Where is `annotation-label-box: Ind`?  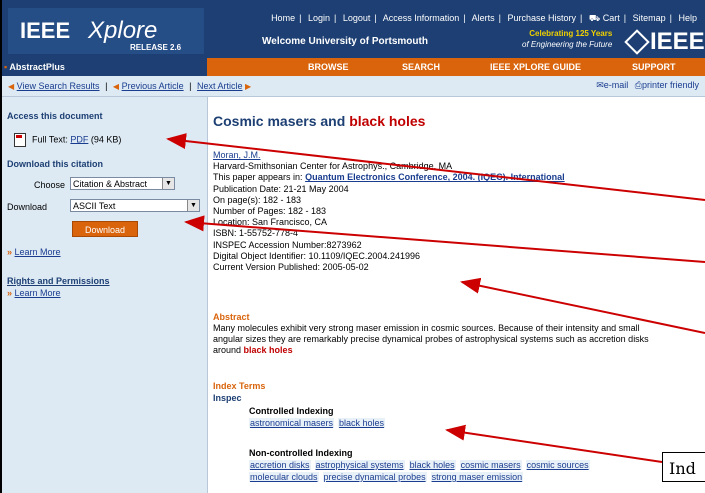 annotation-label-box: Ind is located at coordinates (683, 467).